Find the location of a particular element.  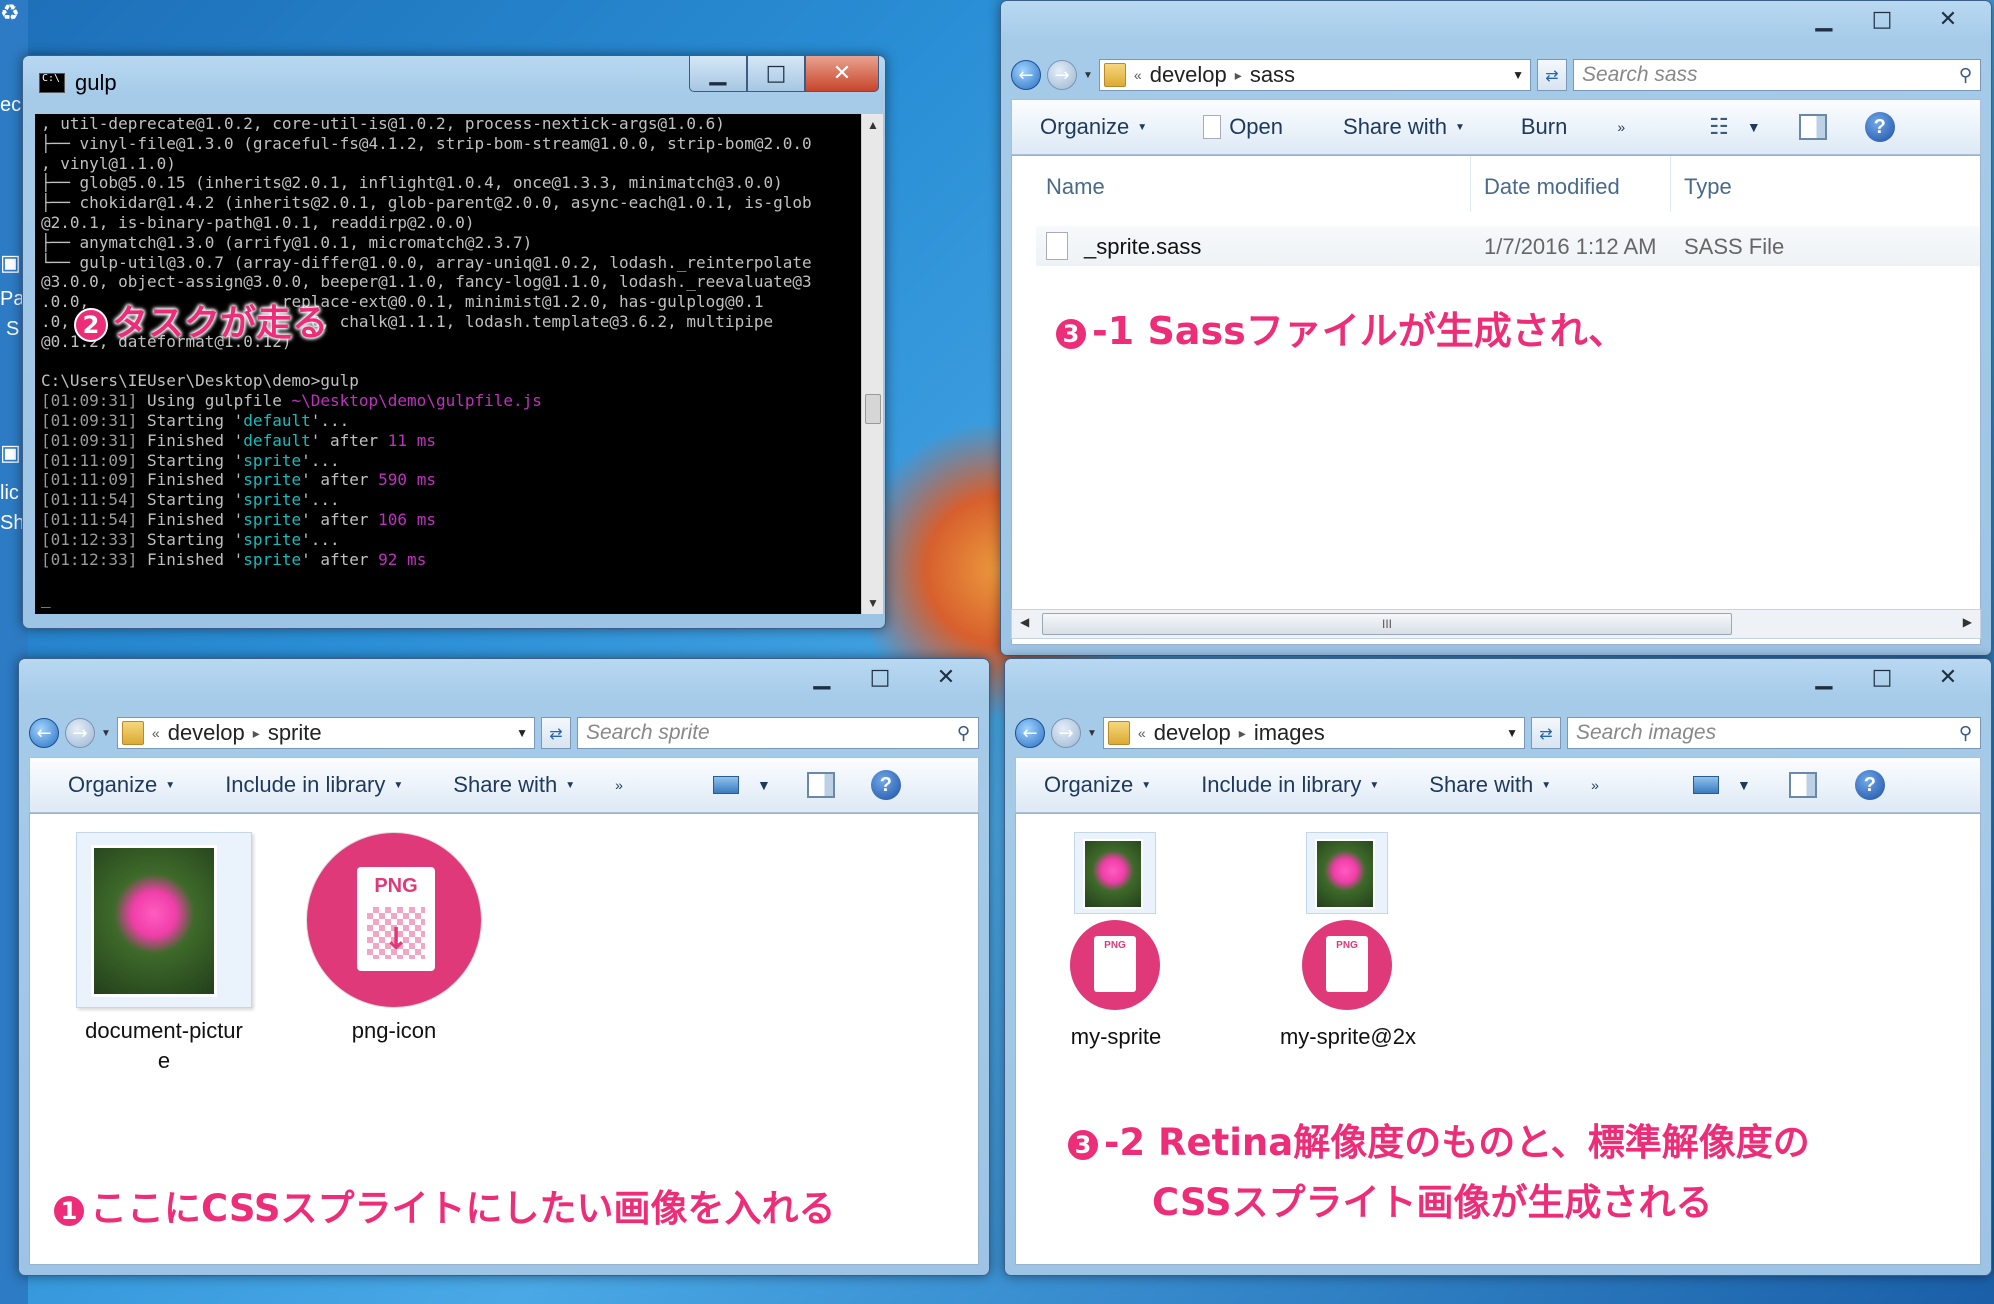

file-item-my-sprite: PNG my-sprite is located at coordinates (1116, 942).